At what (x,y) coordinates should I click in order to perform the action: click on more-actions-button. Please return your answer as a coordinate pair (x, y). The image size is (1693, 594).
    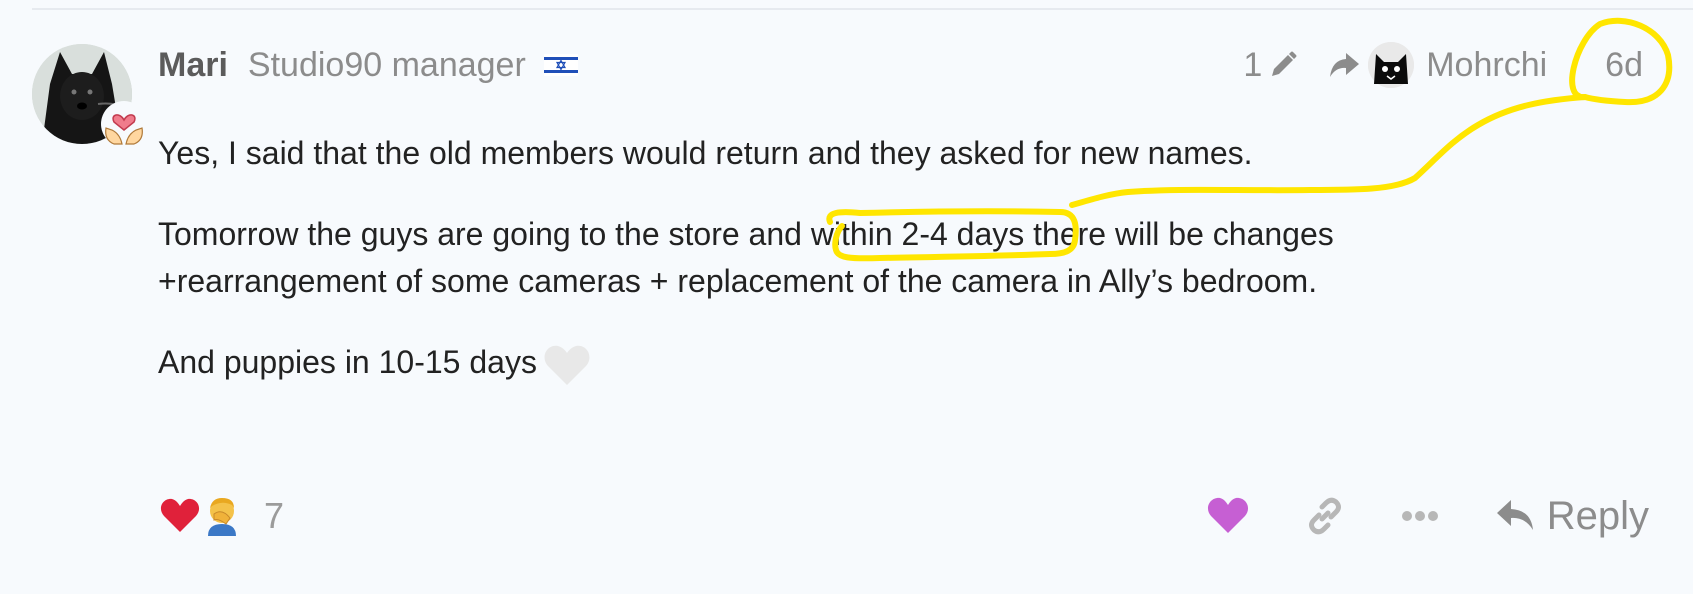
    Looking at the image, I should click on (1420, 516).